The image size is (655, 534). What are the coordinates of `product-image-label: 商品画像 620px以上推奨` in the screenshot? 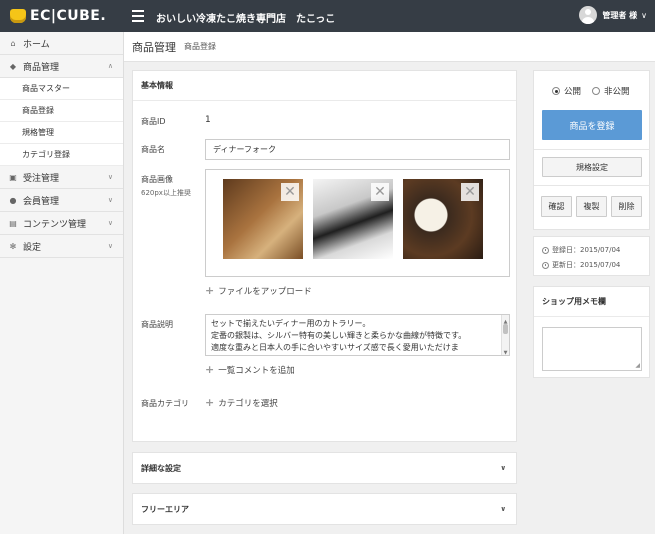 It's located at (166, 186).